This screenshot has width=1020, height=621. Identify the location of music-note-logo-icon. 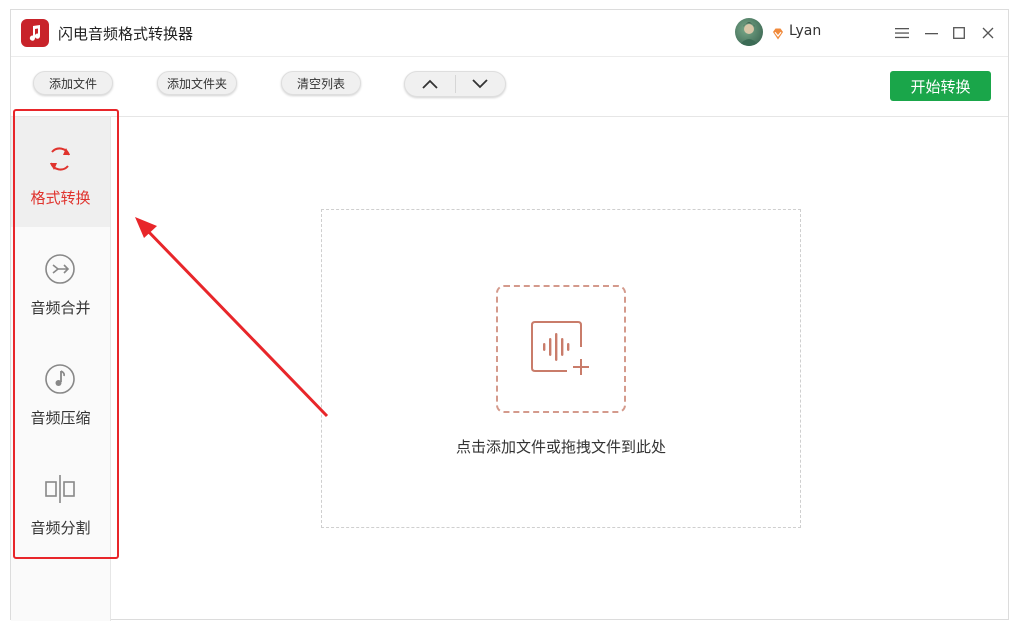
(35, 33).